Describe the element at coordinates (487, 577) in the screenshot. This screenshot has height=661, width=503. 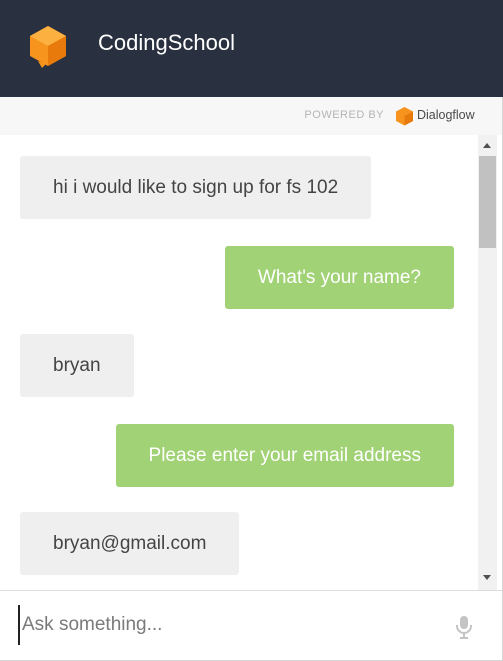
I see `scroll-down-arrow-icon` at that location.